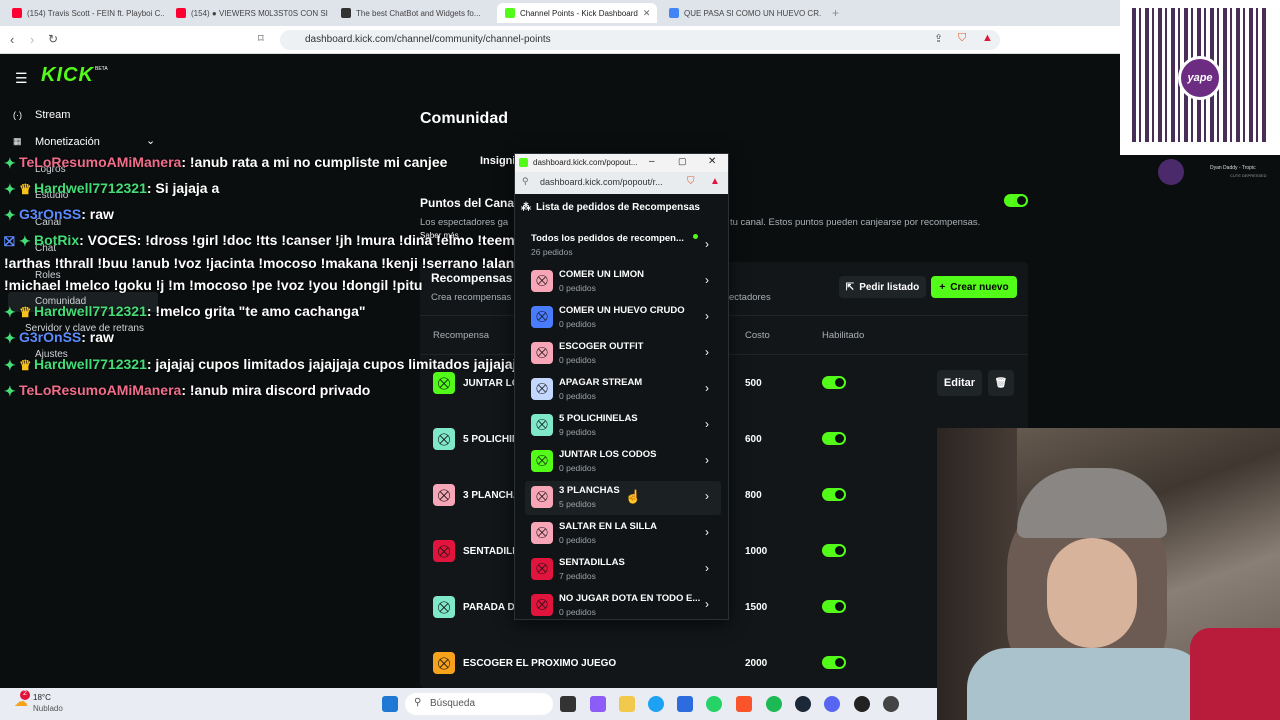  What do you see at coordinates (744, 704) in the screenshot?
I see `brave-icon` at bounding box center [744, 704].